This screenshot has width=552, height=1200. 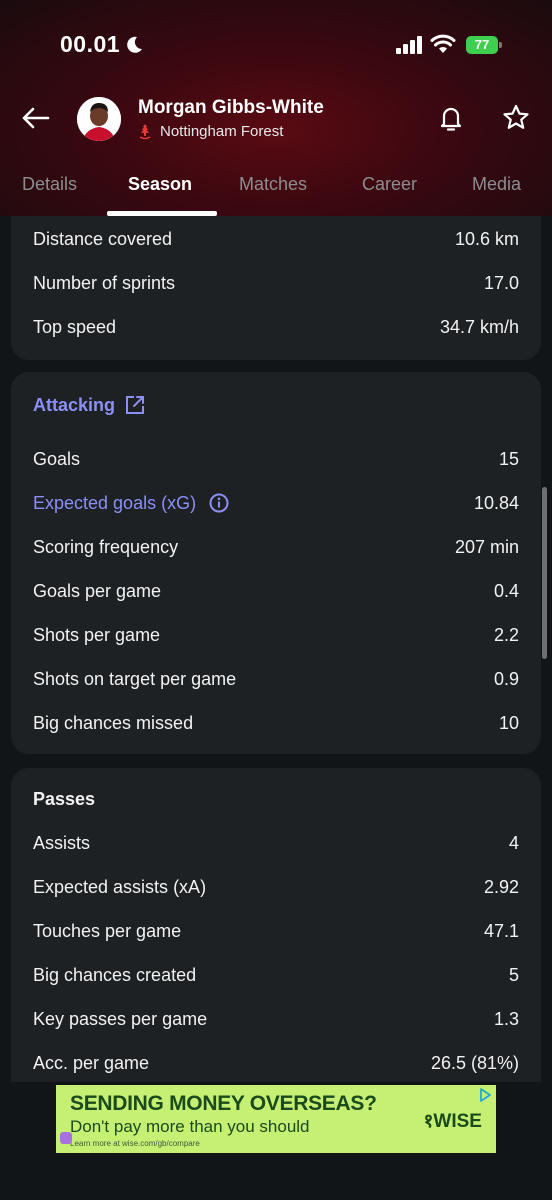 What do you see at coordinates (64, 799) in the screenshot?
I see `passes-title: Passes` at bounding box center [64, 799].